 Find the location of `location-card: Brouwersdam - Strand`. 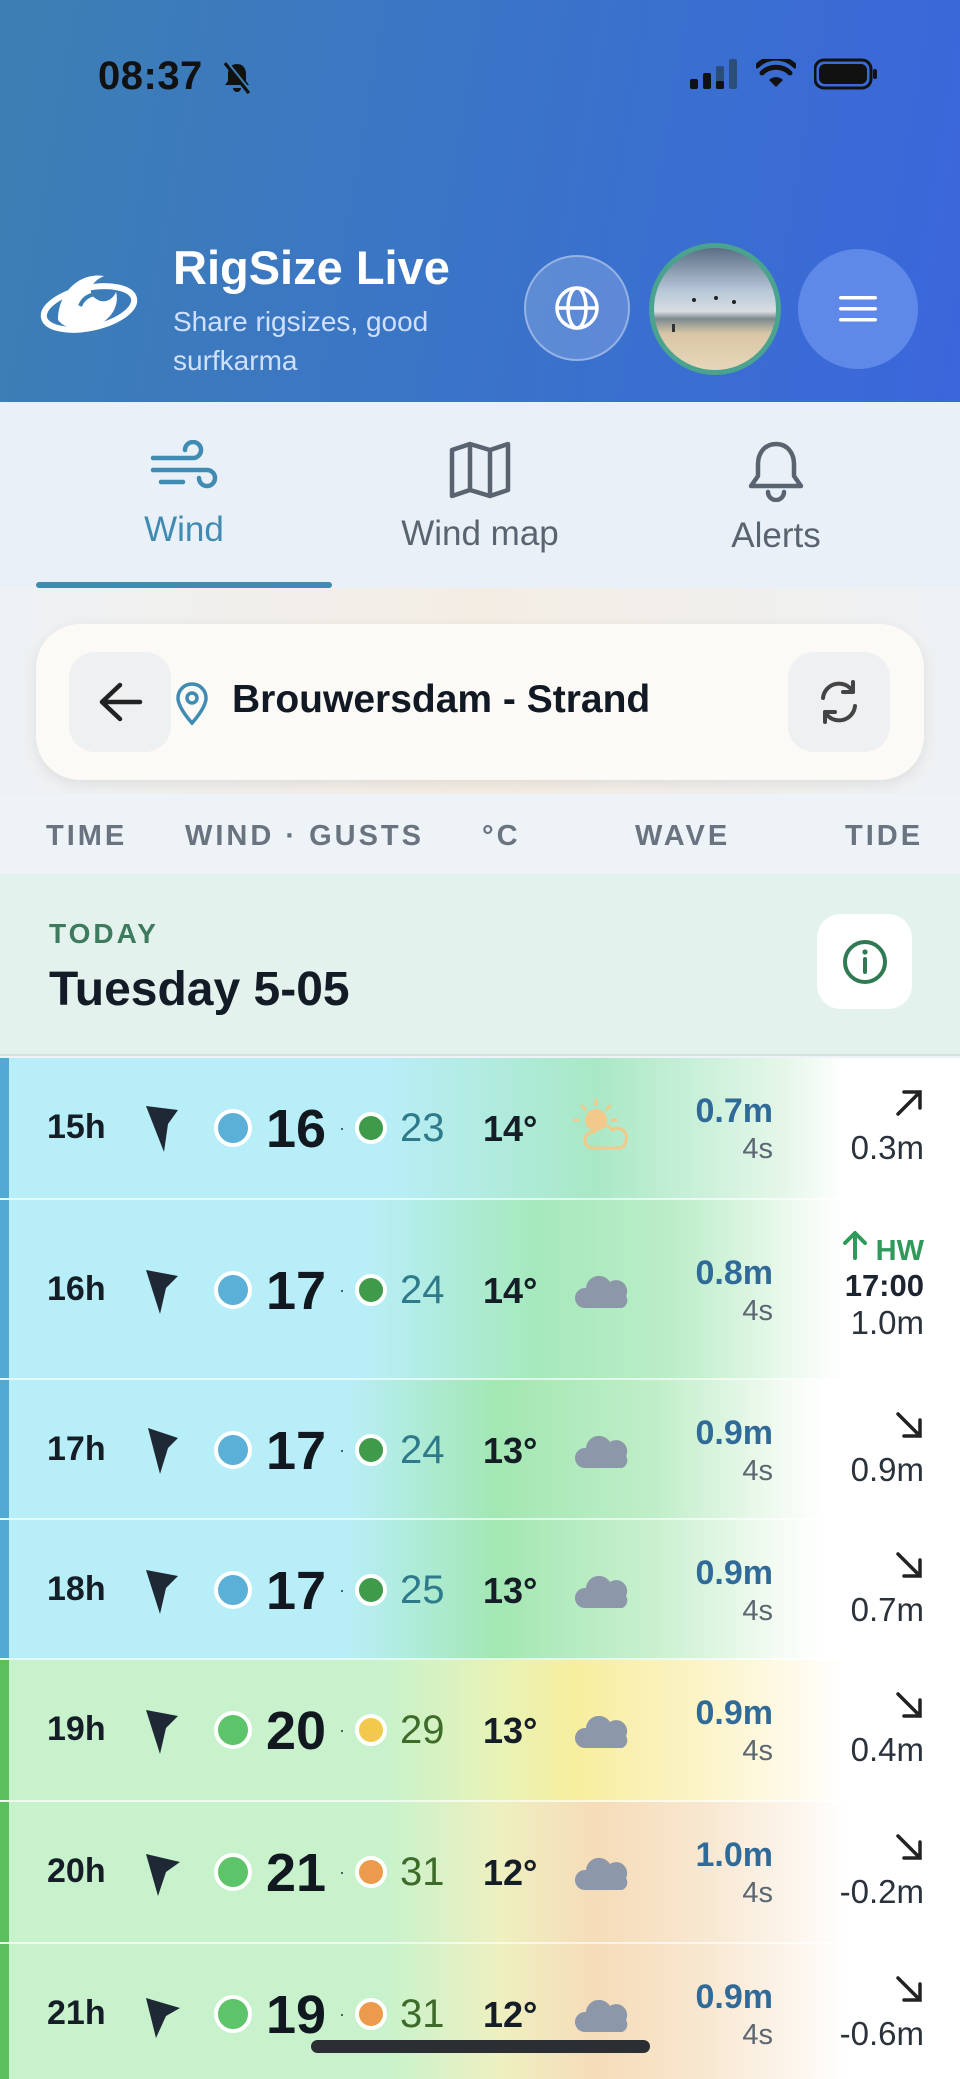

location-card: Brouwersdam - Strand is located at coordinates (480, 702).